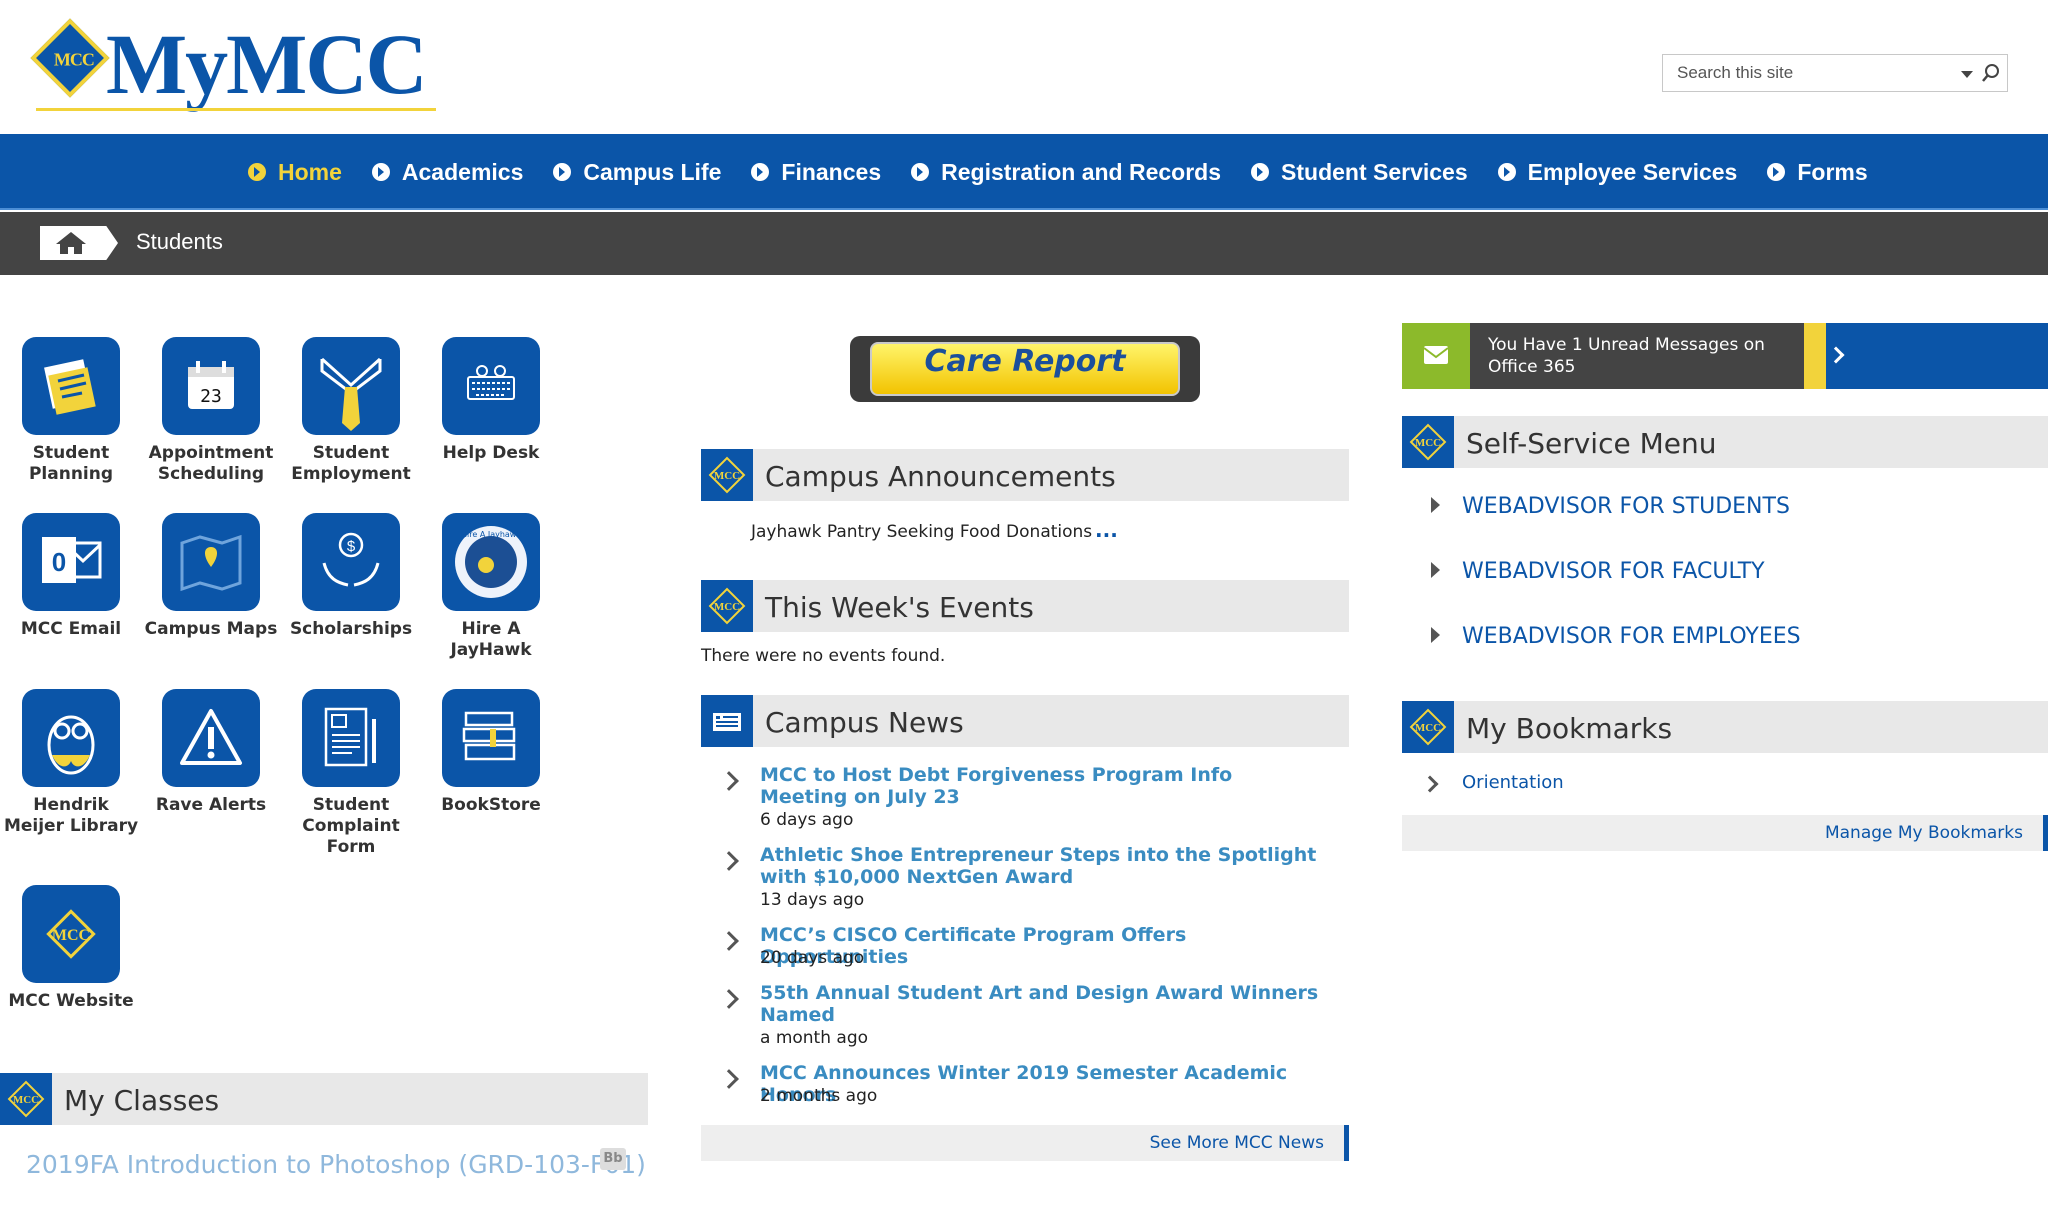 The image size is (2048, 1211). What do you see at coordinates (491, 752) in the screenshot?
I see `tile-bookstore: BookStore` at bounding box center [491, 752].